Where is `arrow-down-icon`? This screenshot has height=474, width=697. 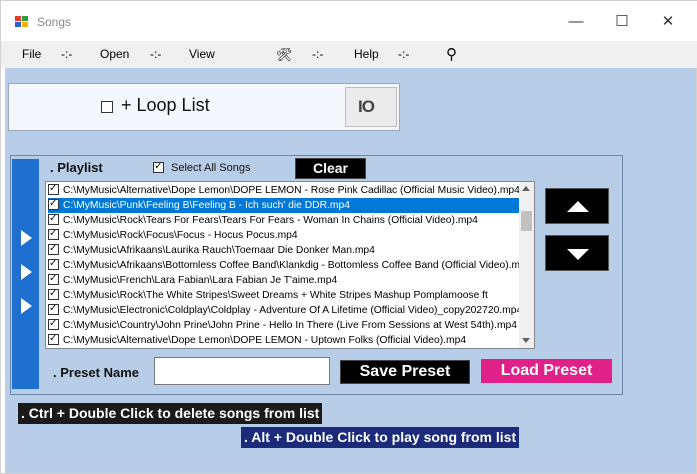 arrow-down-icon is located at coordinates (578, 254).